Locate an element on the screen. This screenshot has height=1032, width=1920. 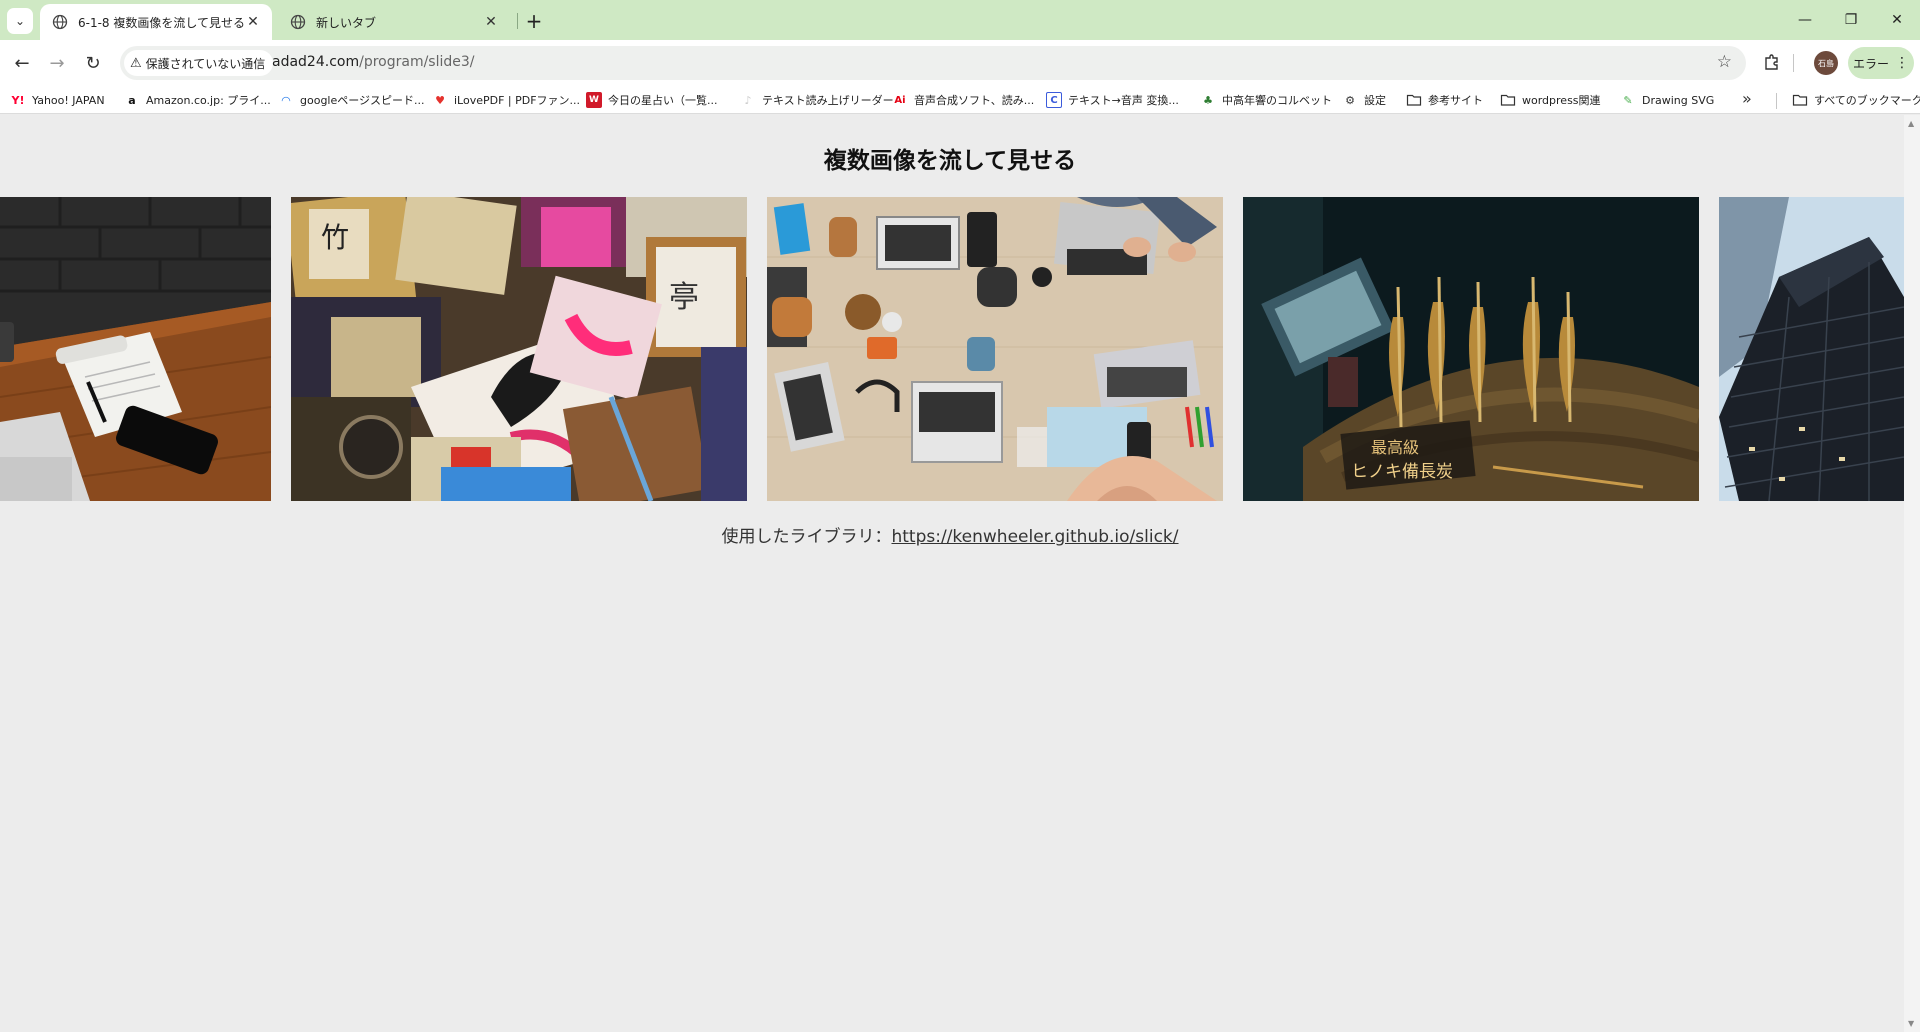
vertical-scrollbar: ▲ ▼ is located at coordinates (1912, 573).